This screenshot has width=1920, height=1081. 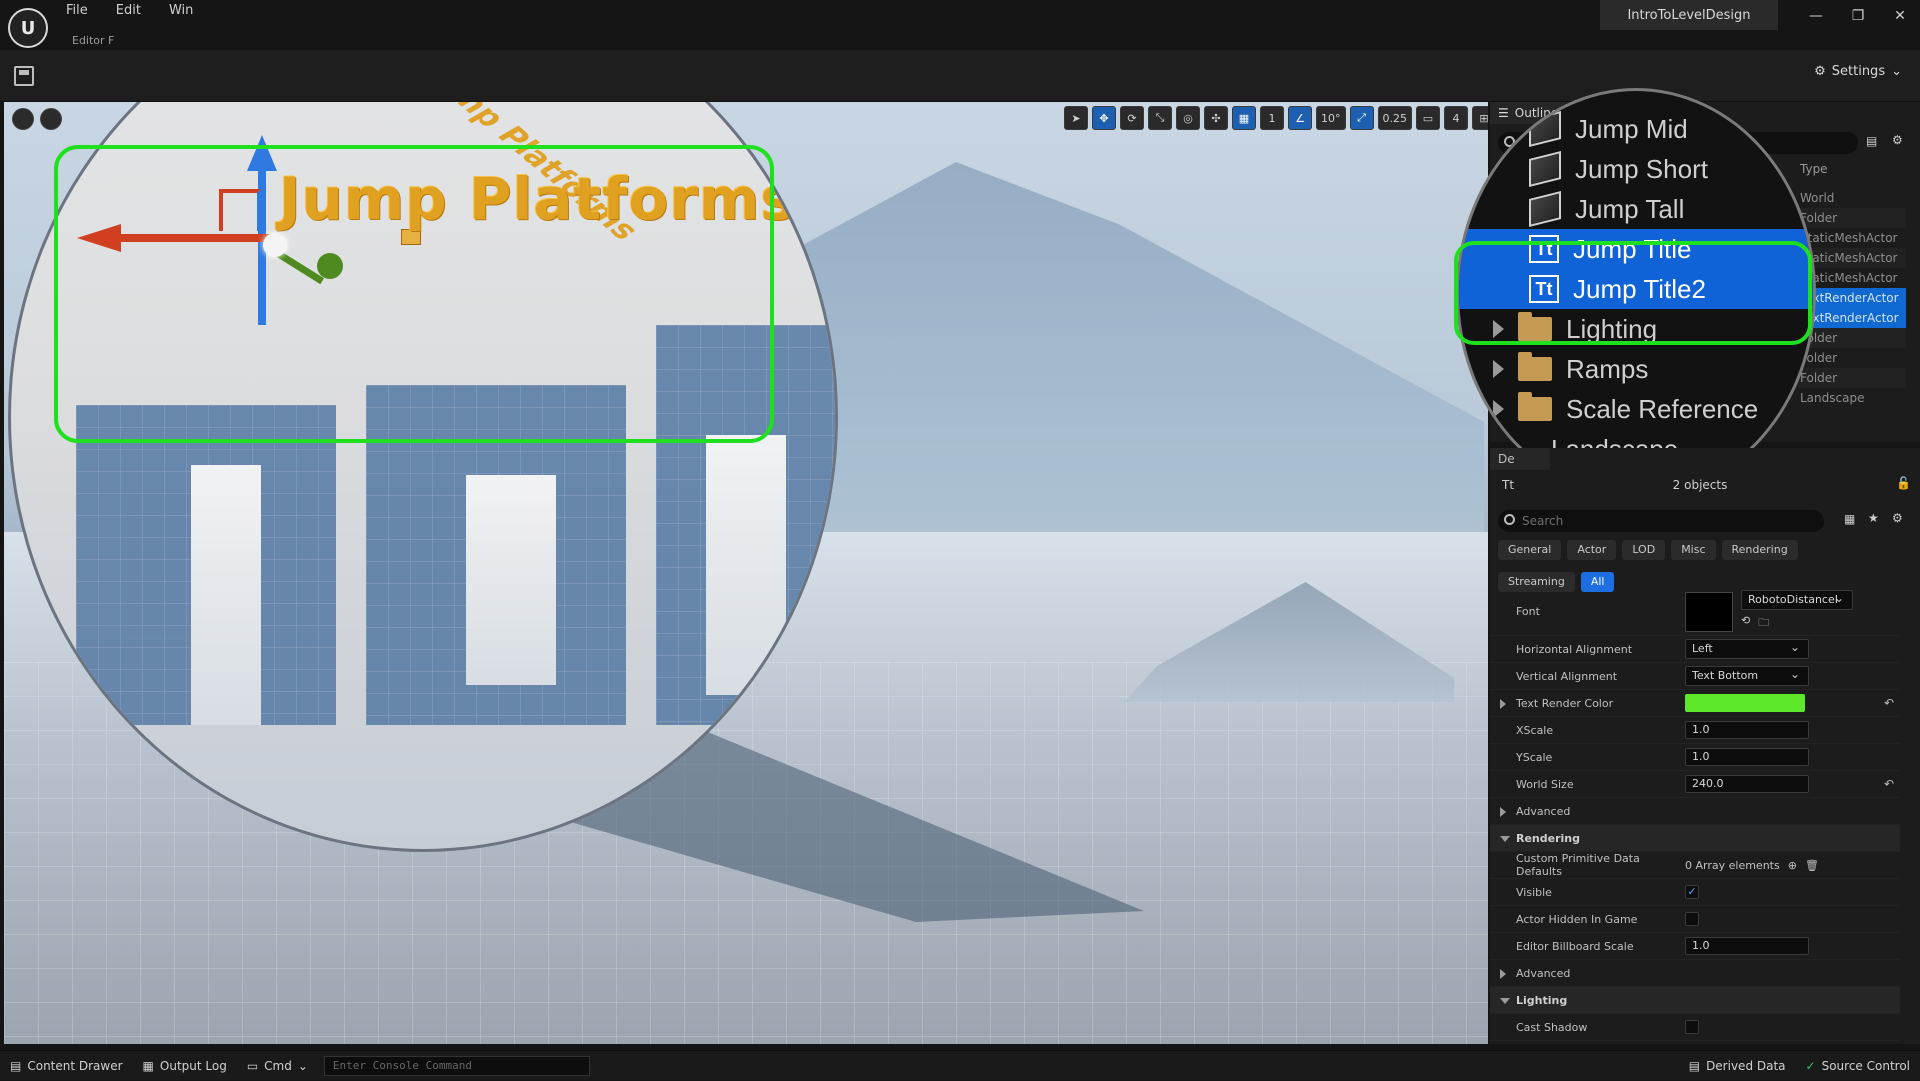 What do you see at coordinates (1592, 550) in the screenshot?
I see `filter-tab-actor: Actor` at bounding box center [1592, 550].